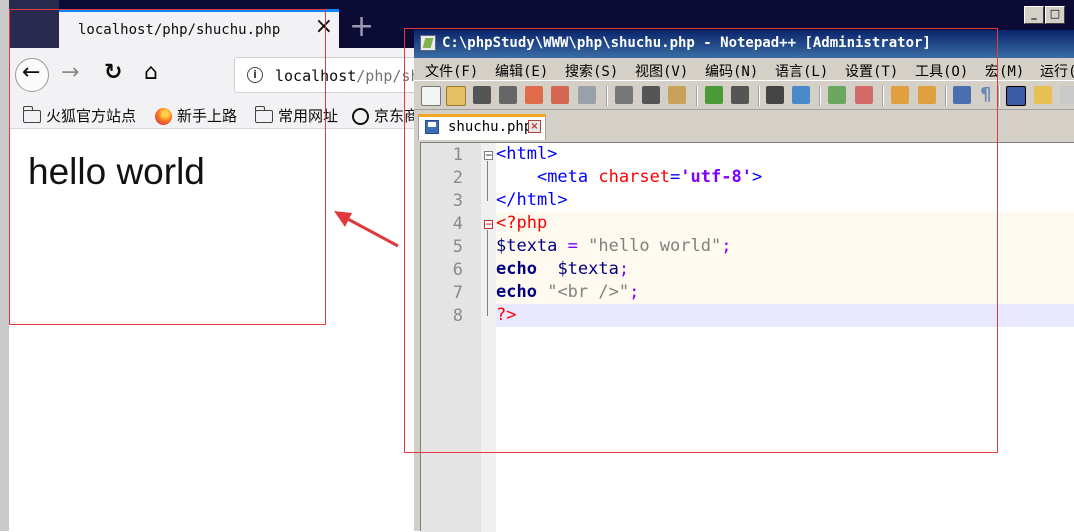 This screenshot has height=532, width=1074. What do you see at coordinates (1055, 15) in the screenshot?
I see `maximize-button: □` at bounding box center [1055, 15].